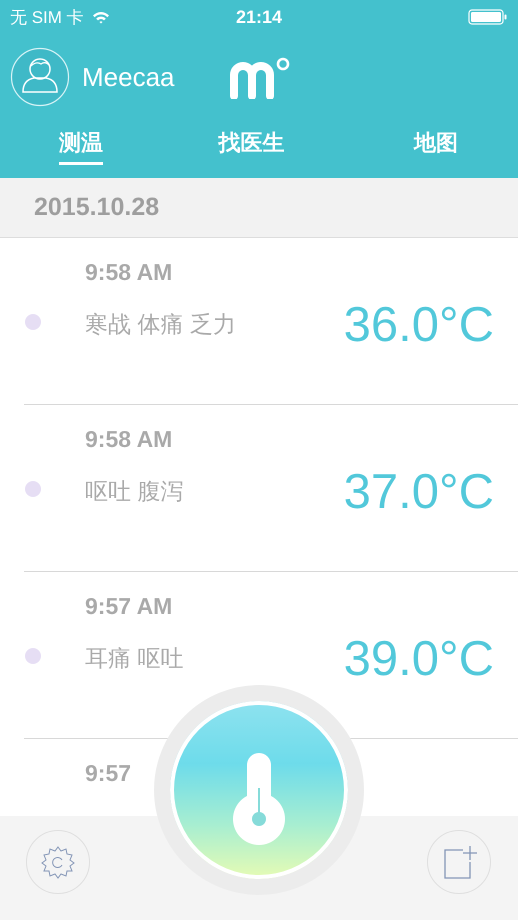 The height and width of the screenshot is (920, 518). Describe the element at coordinates (129, 77) in the screenshot. I see `user-name: Meecaa` at that location.